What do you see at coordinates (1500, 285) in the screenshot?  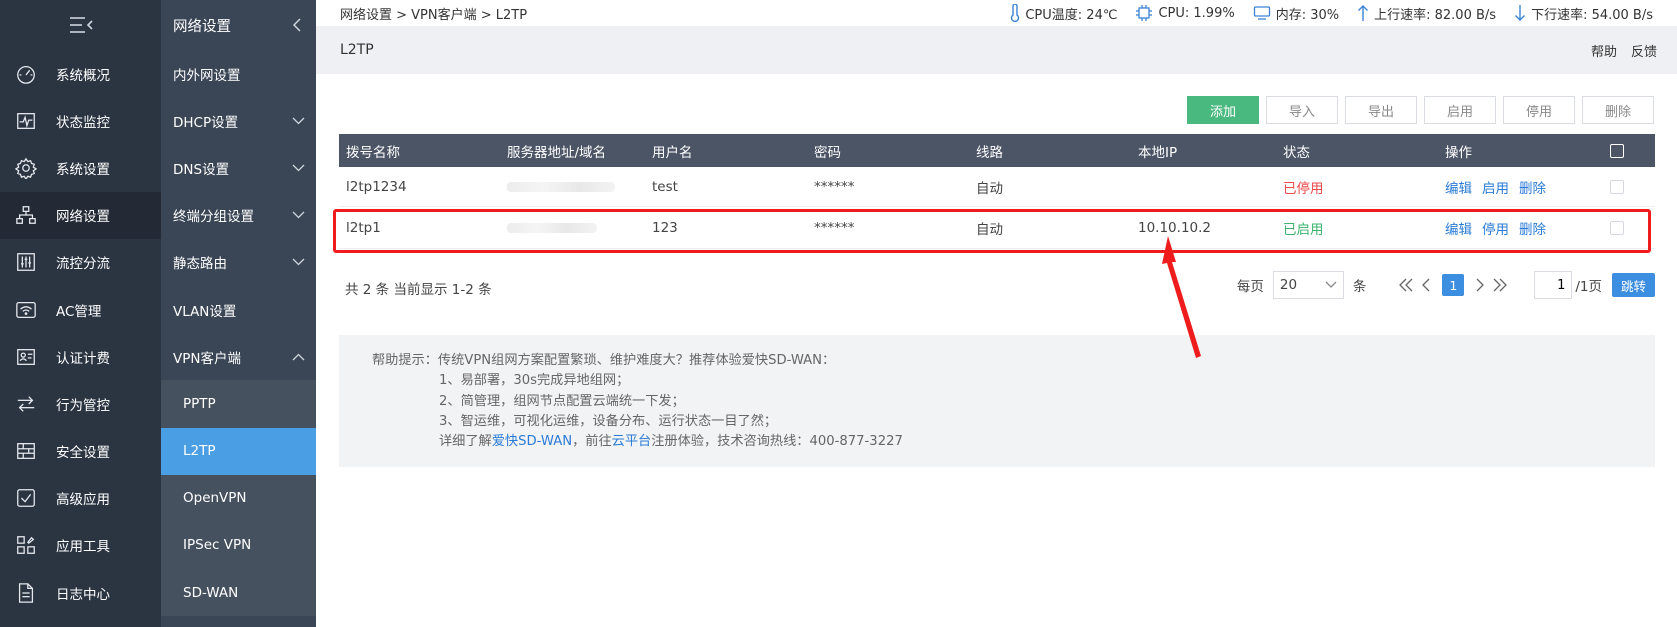 I see `last-page-button` at bounding box center [1500, 285].